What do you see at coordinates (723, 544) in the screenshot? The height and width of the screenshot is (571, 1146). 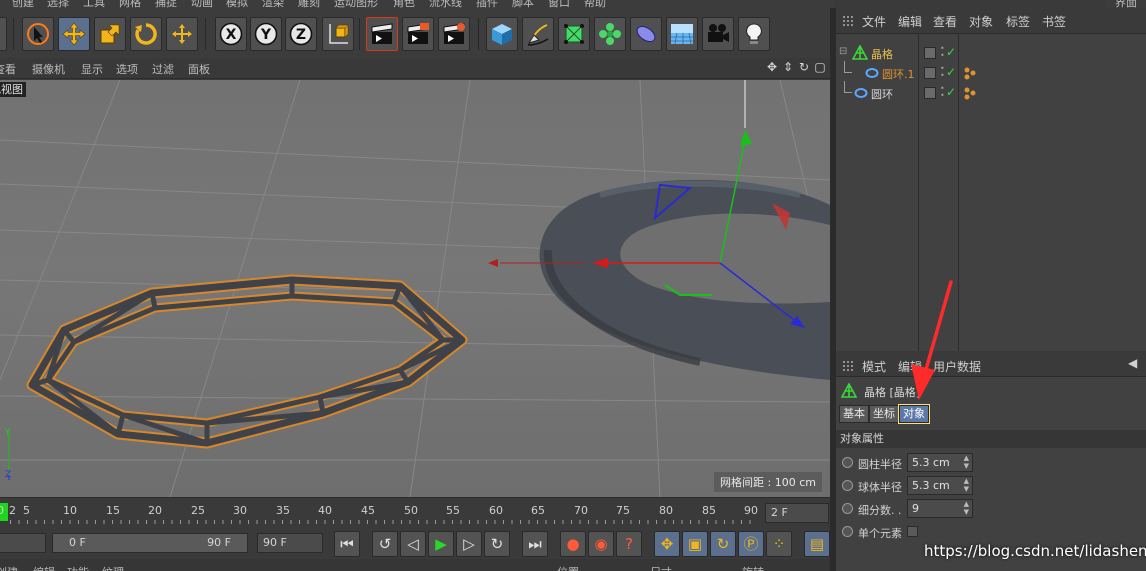 I see `key-rotation-icon: ↻` at bounding box center [723, 544].